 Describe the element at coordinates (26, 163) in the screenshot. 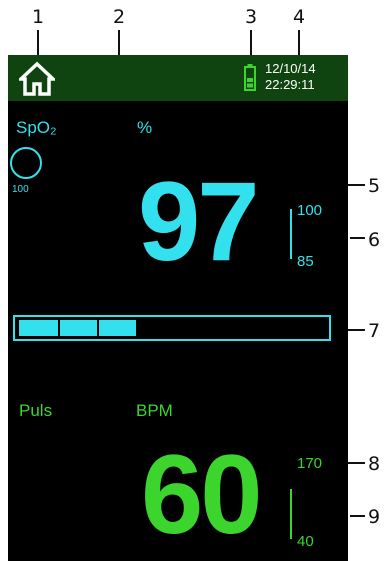

I see `spo2-indicator-circle` at that location.